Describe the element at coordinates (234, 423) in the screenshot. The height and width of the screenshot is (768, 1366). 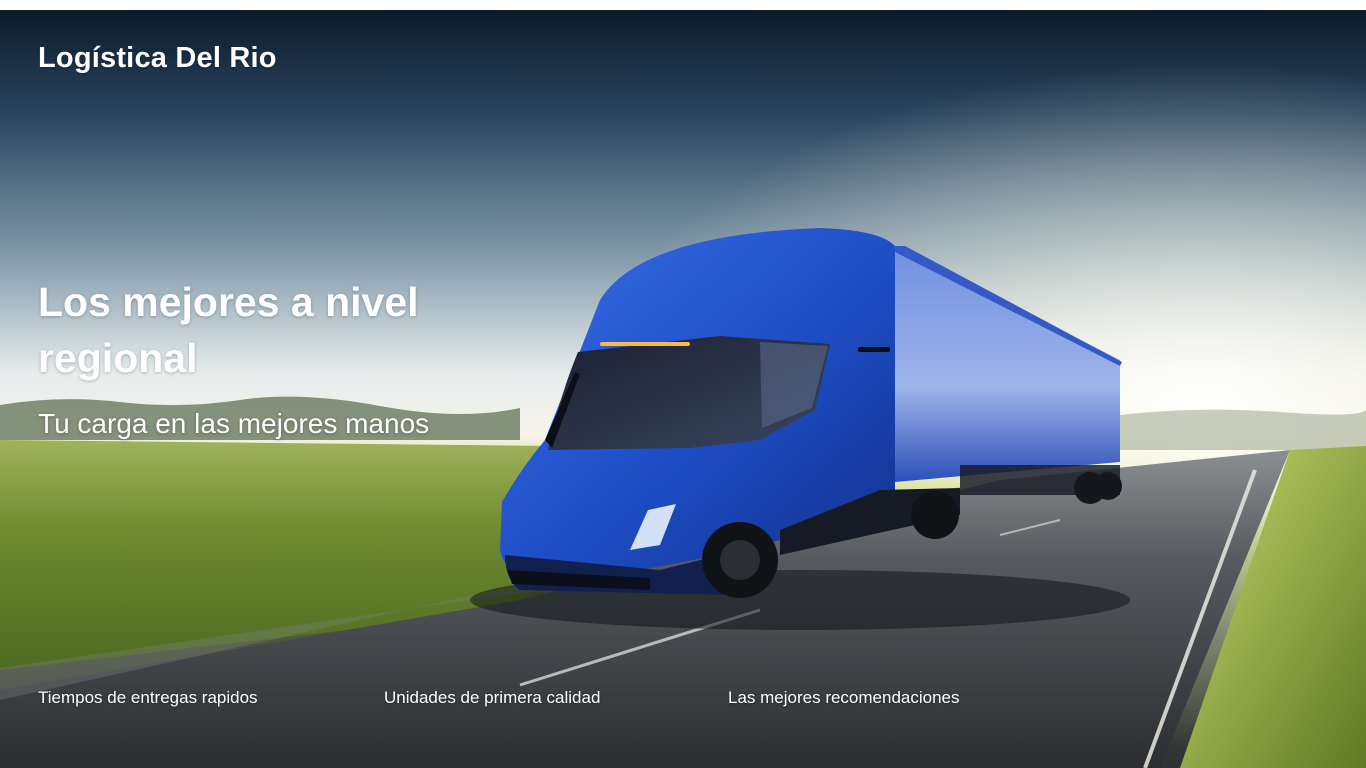
I see `hero-subheadline: Tu carga en las mejores manos` at that location.